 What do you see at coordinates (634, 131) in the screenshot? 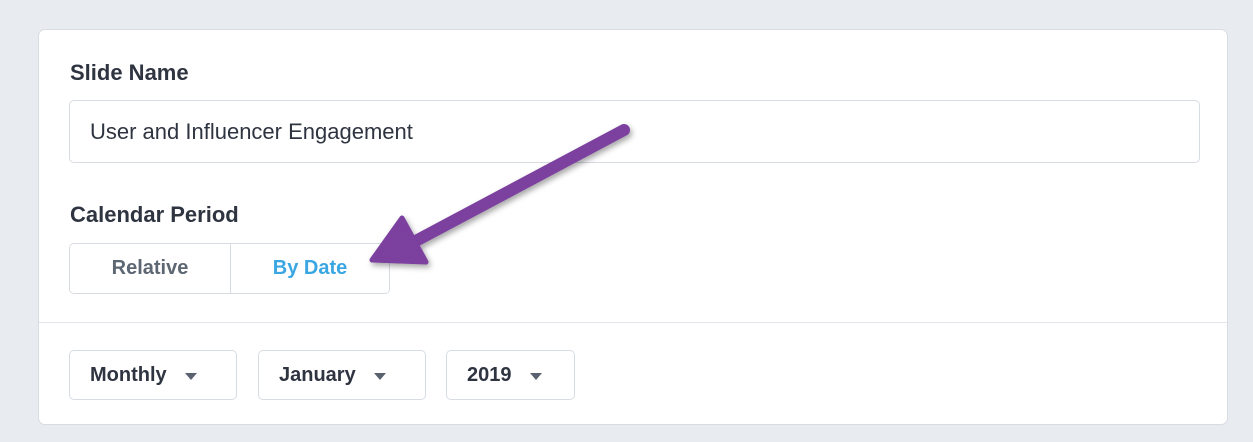
I see `slide-name-input` at bounding box center [634, 131].